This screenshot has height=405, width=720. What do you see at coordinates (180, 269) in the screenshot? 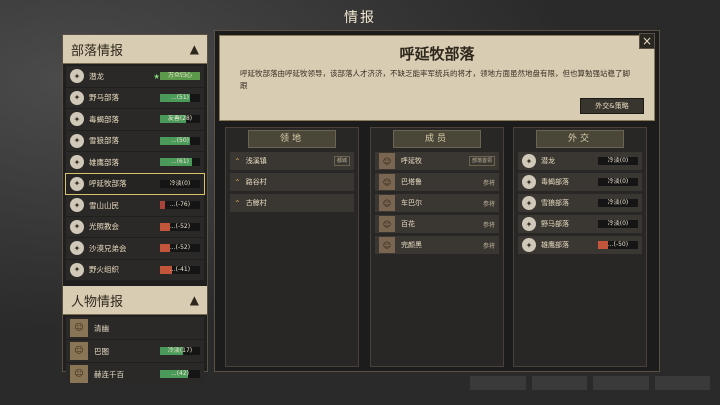
I see `relation-bar: ...(-41)` at bounding box center [180, 269].